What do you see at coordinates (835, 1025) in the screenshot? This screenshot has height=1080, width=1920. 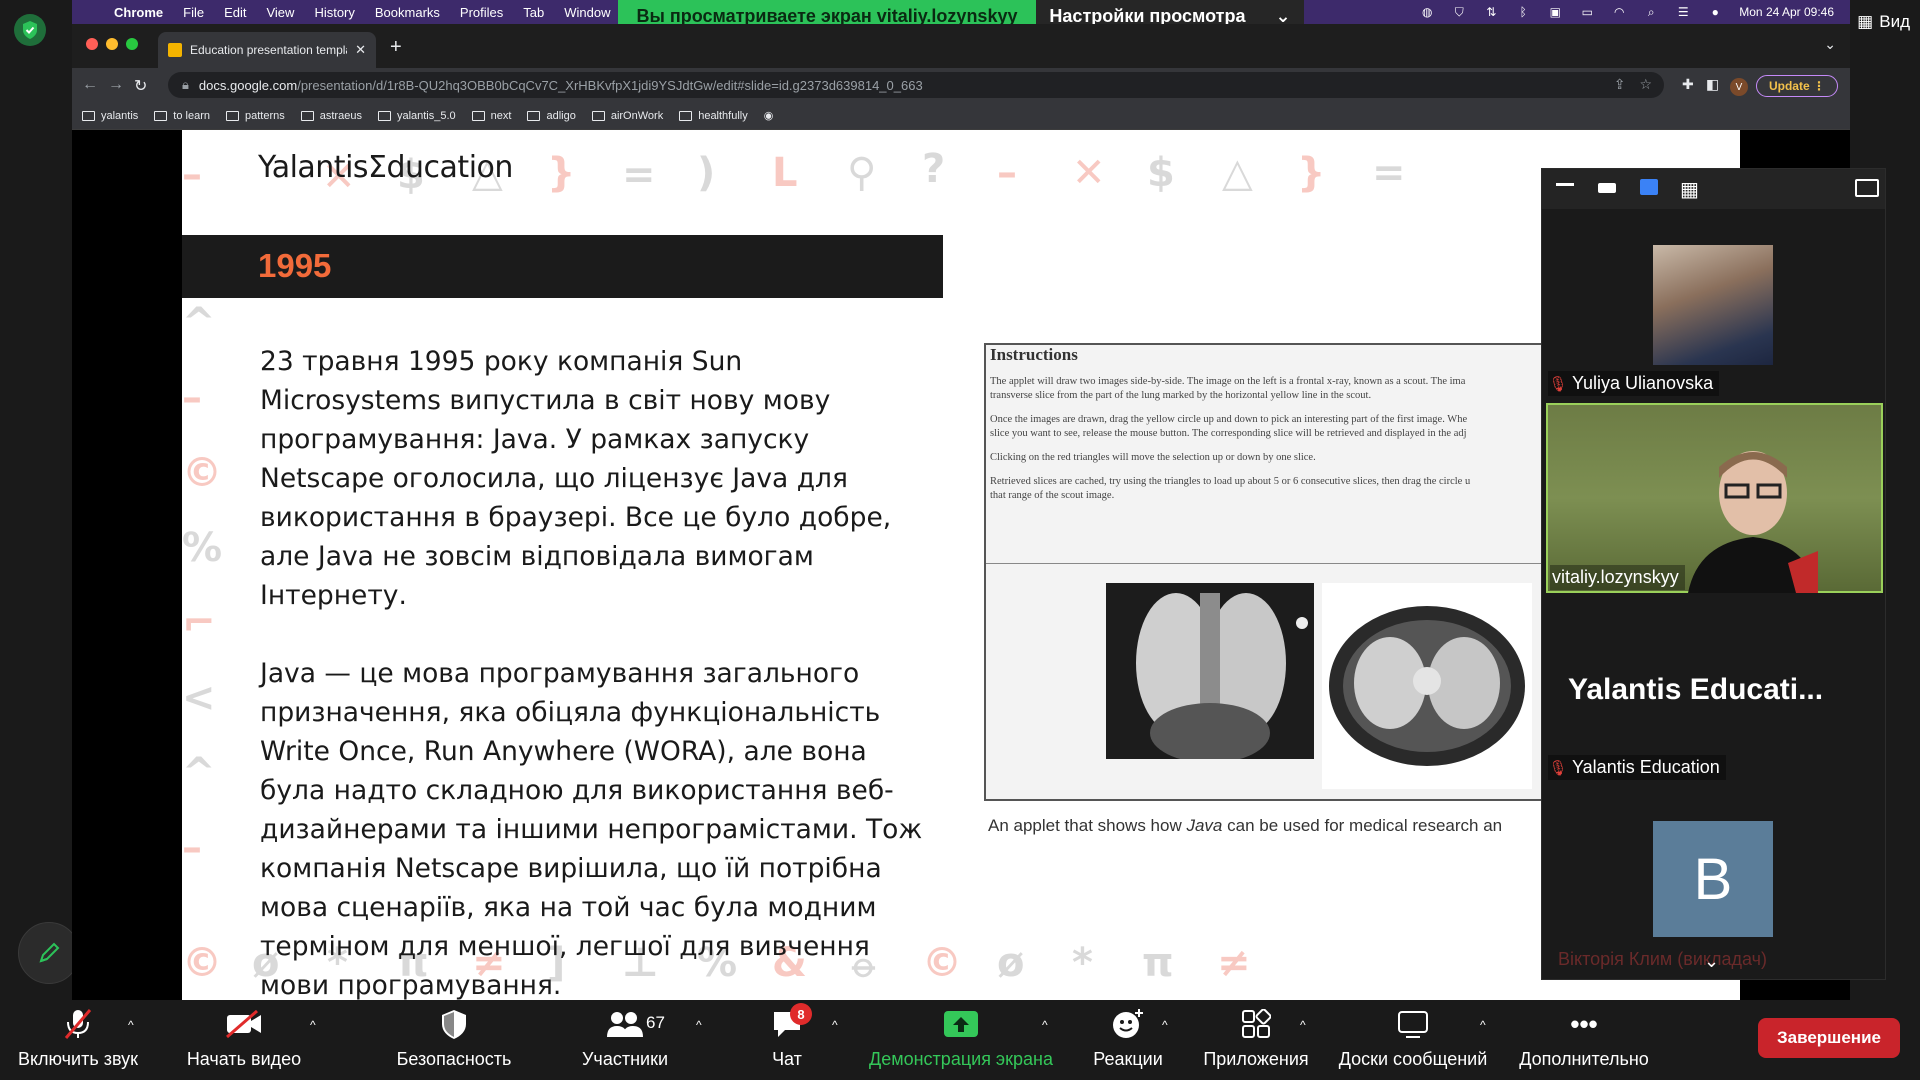 I see `chat-options-caret-icon: ^` at bounding box center [835, 1025].